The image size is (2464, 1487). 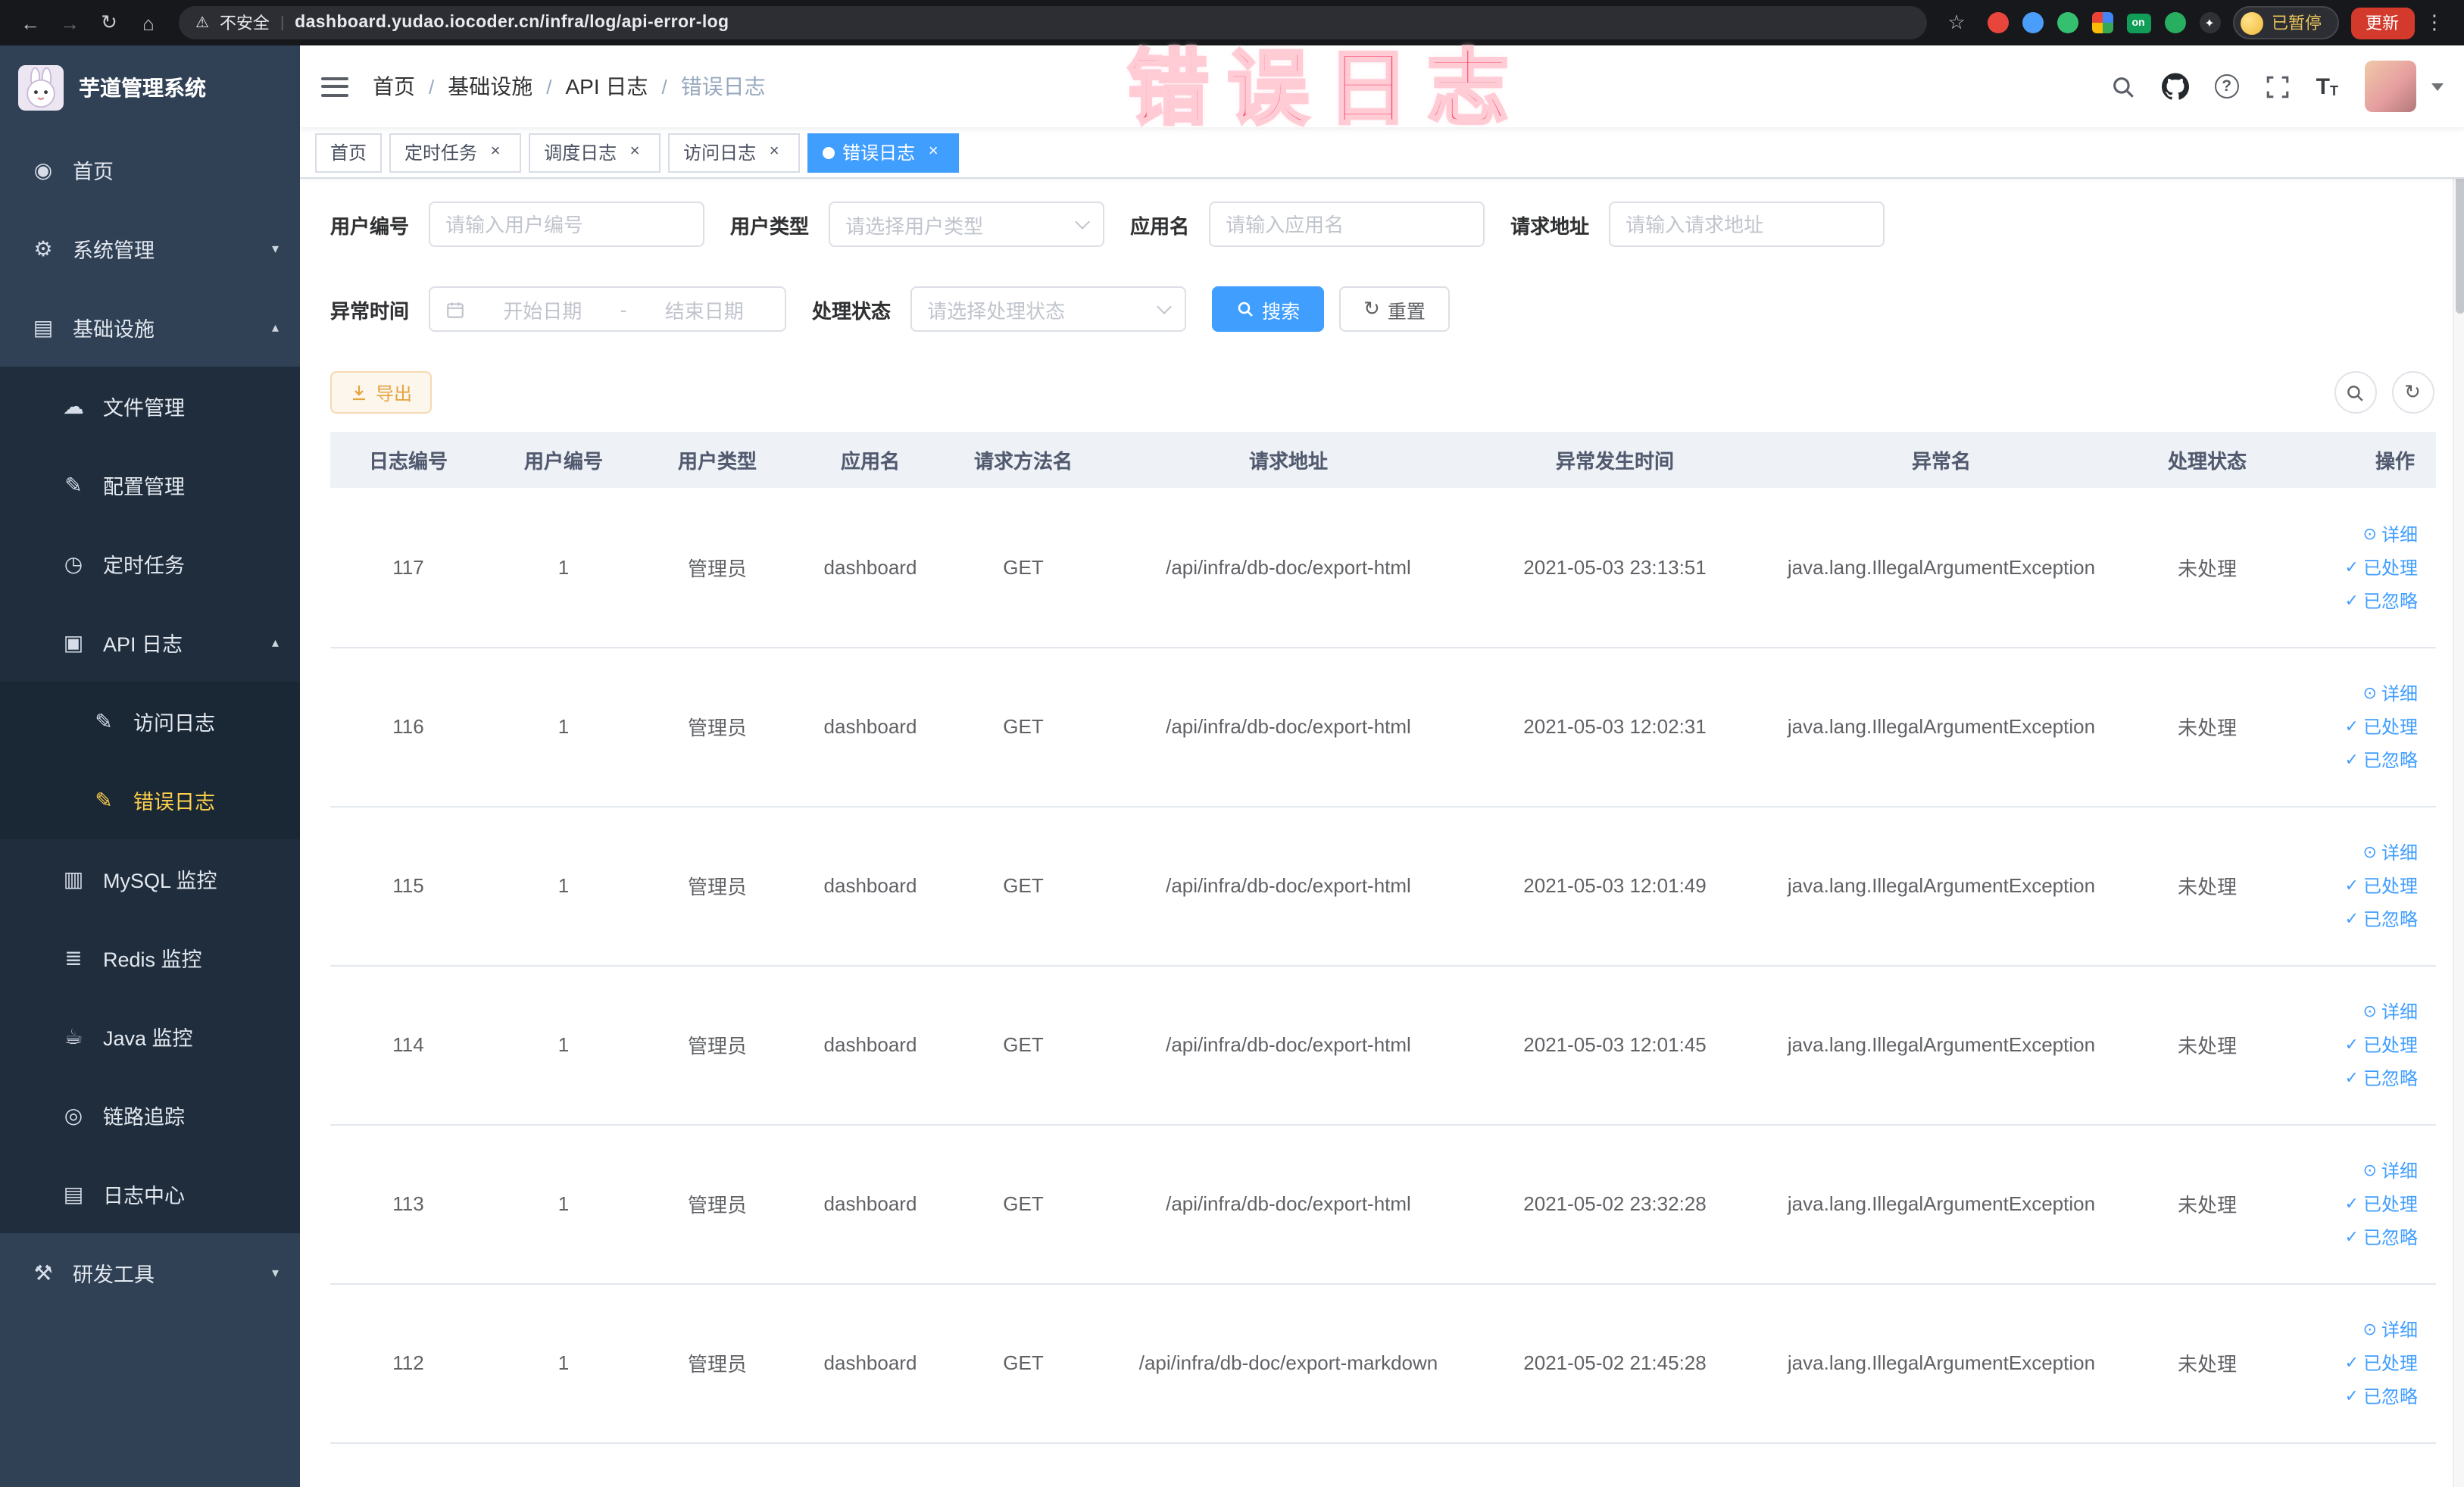 I want to click on help-icon: ?, so click(x=2226, y=86).